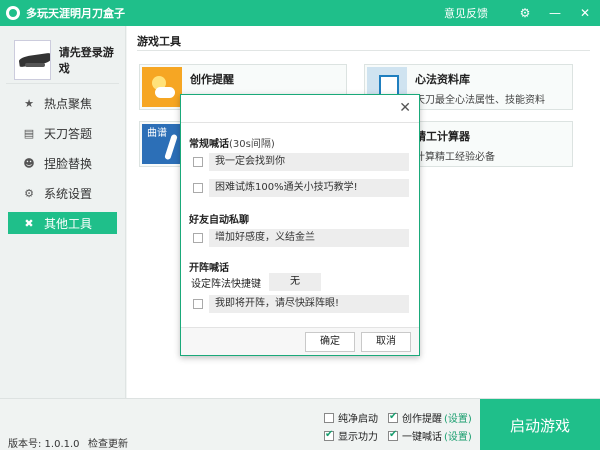 The image size is (600, 450). I want to click on sidebar-nav: ★ 热点聚焦 ▤ 天刀答题 ☻ 捏脸替换 ⚙ 系统设置 ✖ 其他工具, so click(62, 163).